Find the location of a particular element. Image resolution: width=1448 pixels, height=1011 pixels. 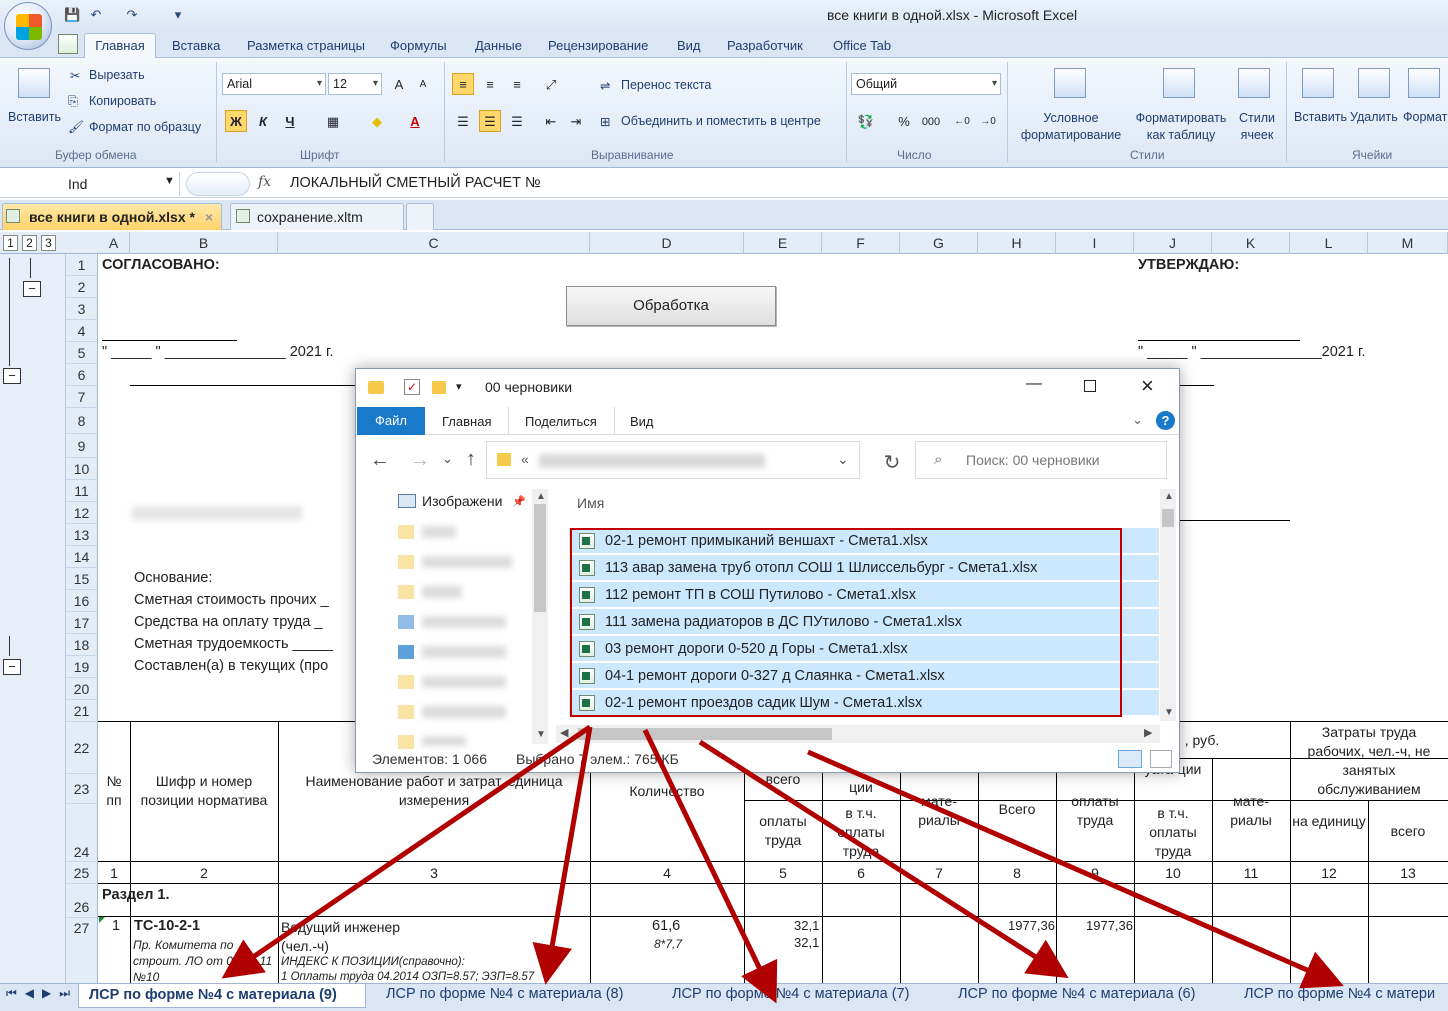

redo-icon: ↷ is located at coordinates (132, 15).